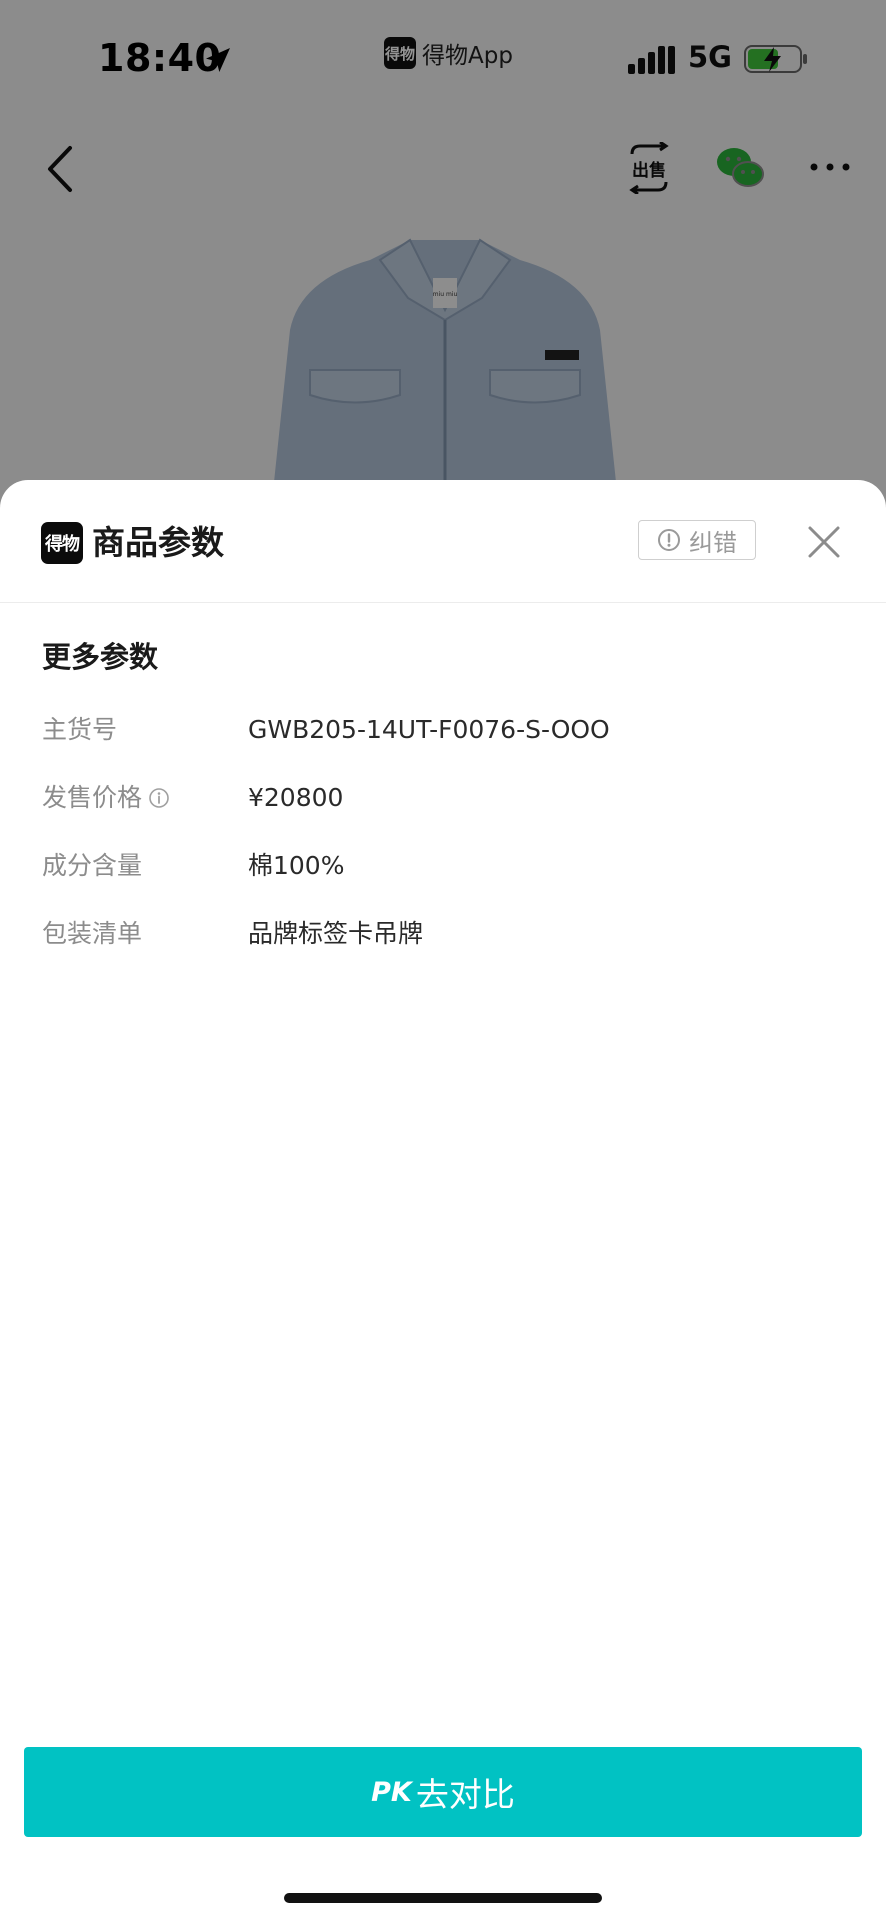  Describe the element at coordinates (159, 798) in the screenshot. I see `info-icon` at that location.